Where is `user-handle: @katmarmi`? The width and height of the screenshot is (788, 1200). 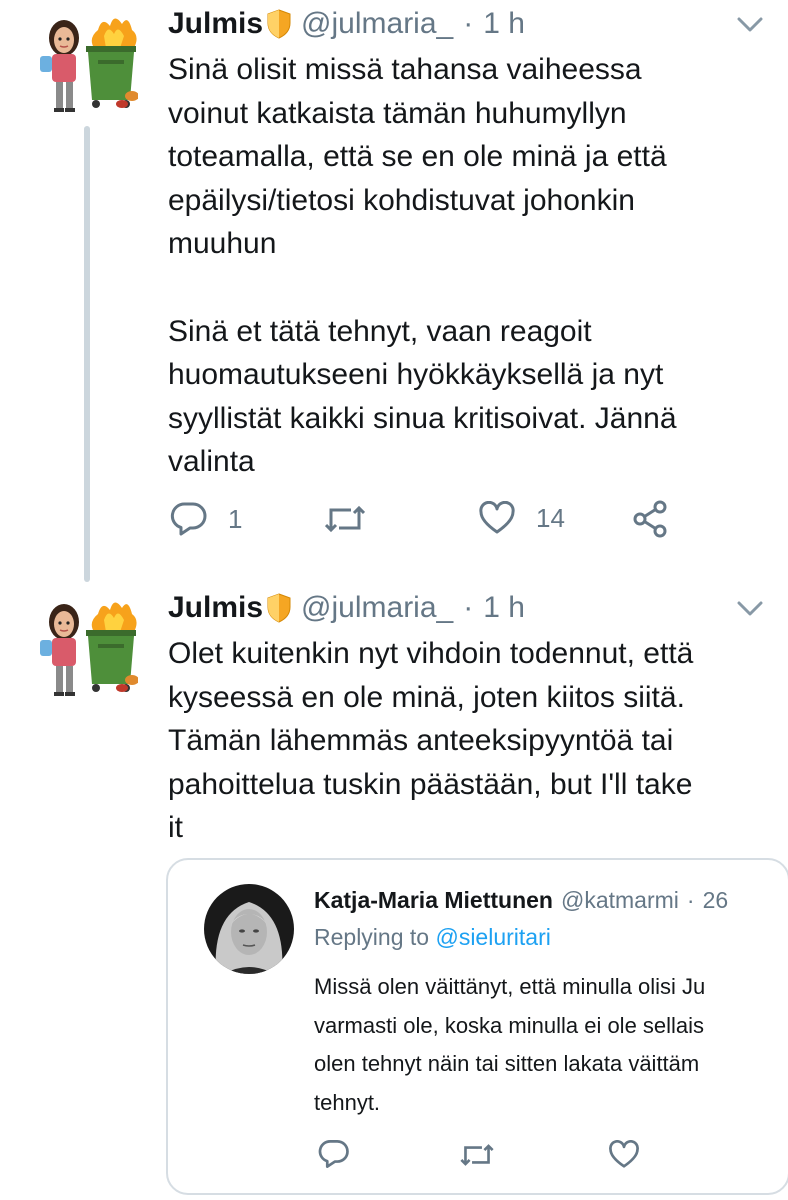
user-handle: @katmarmi is located at coordinates (620, 900).